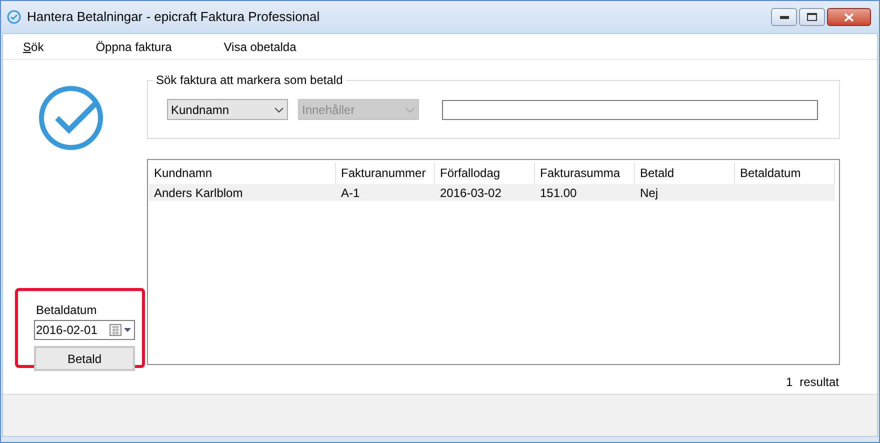  I want to click on table-cell-text: 151.00, so click(558, 192).